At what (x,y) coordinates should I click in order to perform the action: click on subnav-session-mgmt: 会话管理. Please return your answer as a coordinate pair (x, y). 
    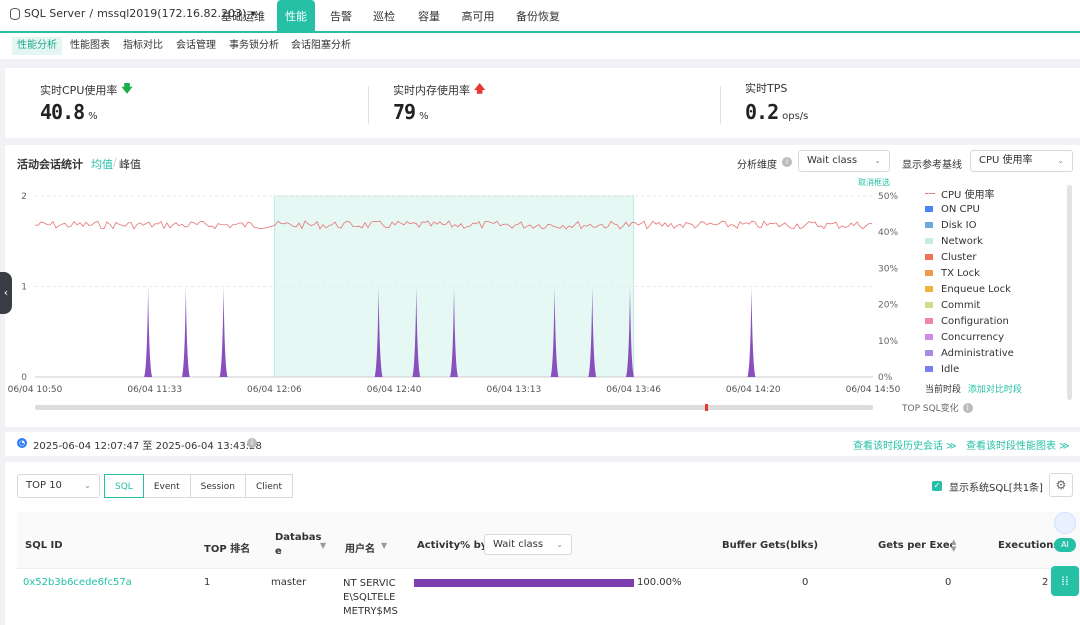
    Looking at the image, I should click on (196, 46).